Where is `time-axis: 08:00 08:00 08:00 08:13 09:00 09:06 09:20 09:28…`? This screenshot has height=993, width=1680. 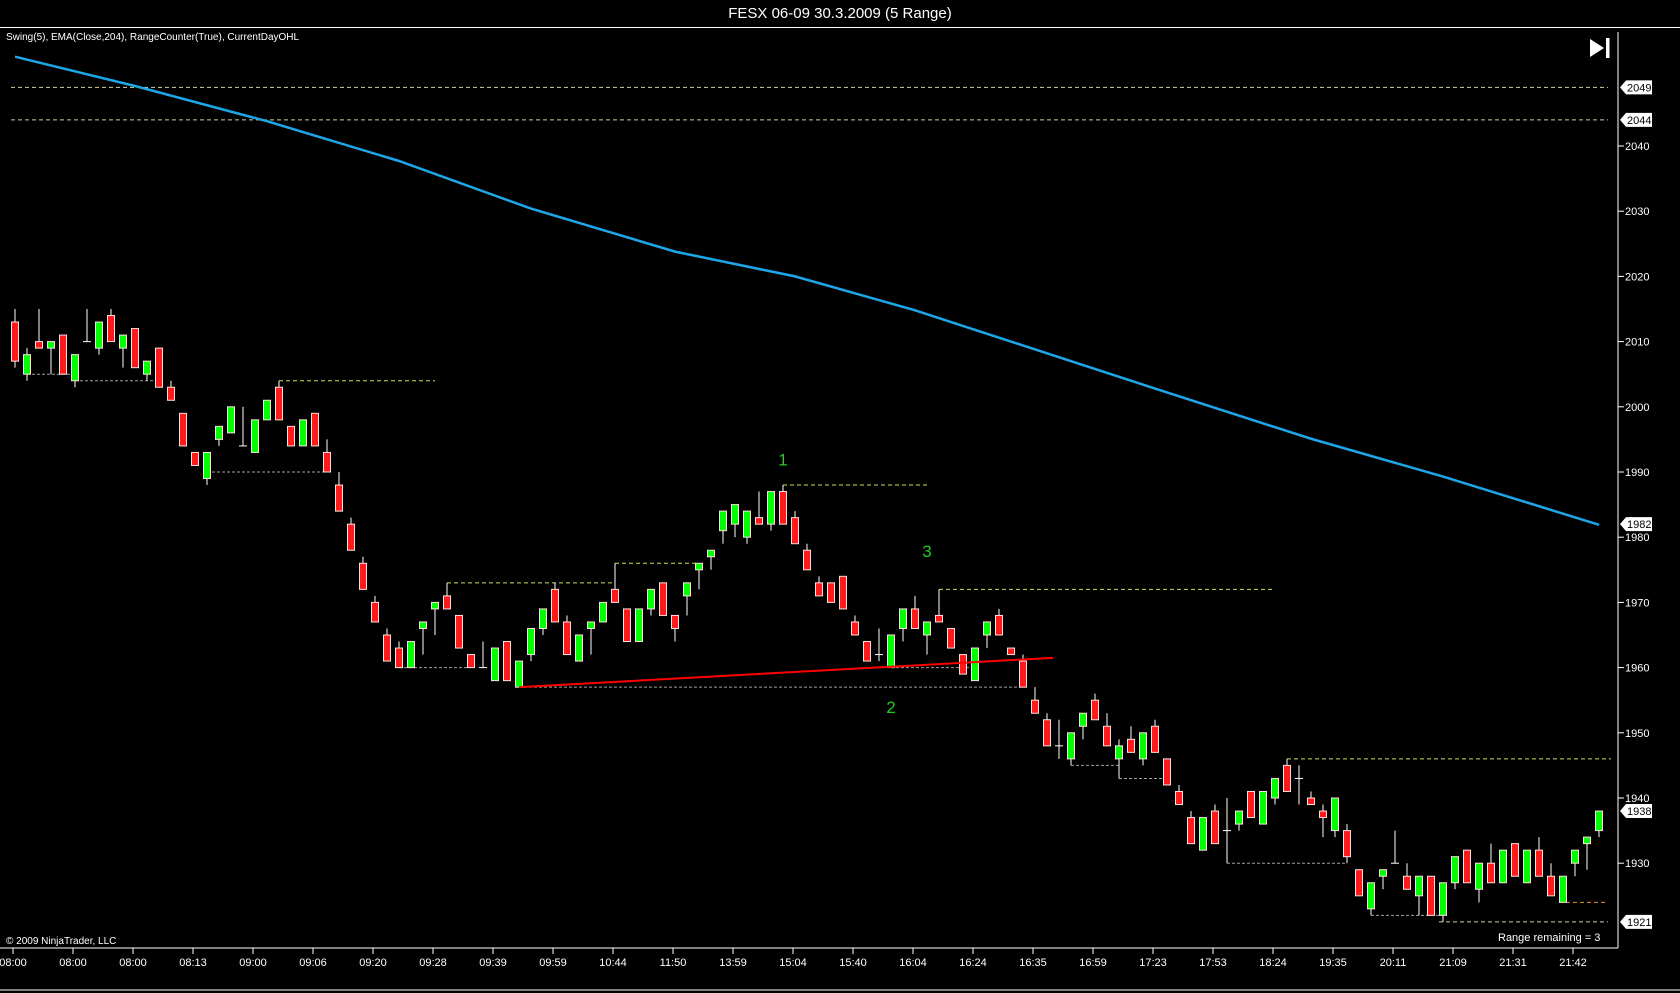
time-axis: 08:00 08:00 08:00 08:13 09:00 09:06 09:20 09:28… is located at coordinates (793, 958).